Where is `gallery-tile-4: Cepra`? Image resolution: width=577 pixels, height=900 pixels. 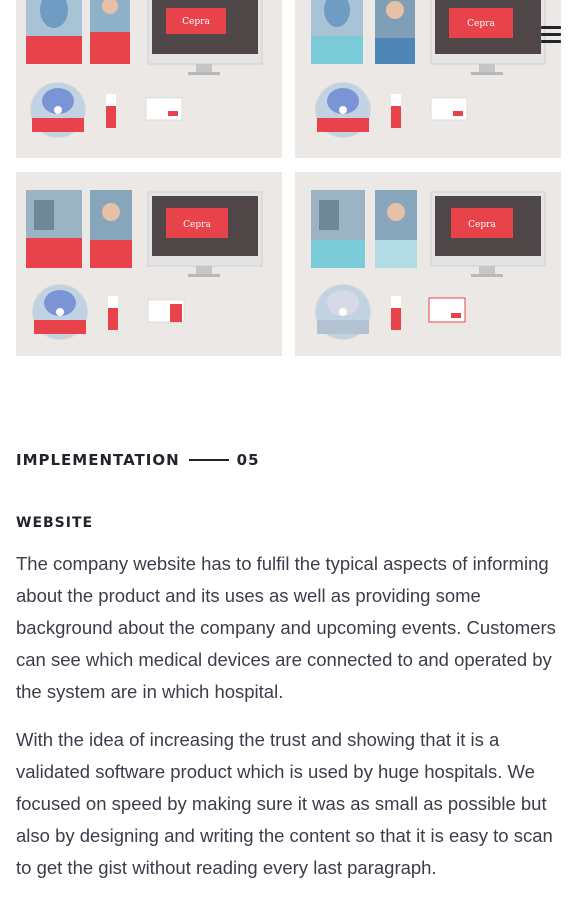 gallery-tile-4: Cepra is located at coordinates (428, 264).